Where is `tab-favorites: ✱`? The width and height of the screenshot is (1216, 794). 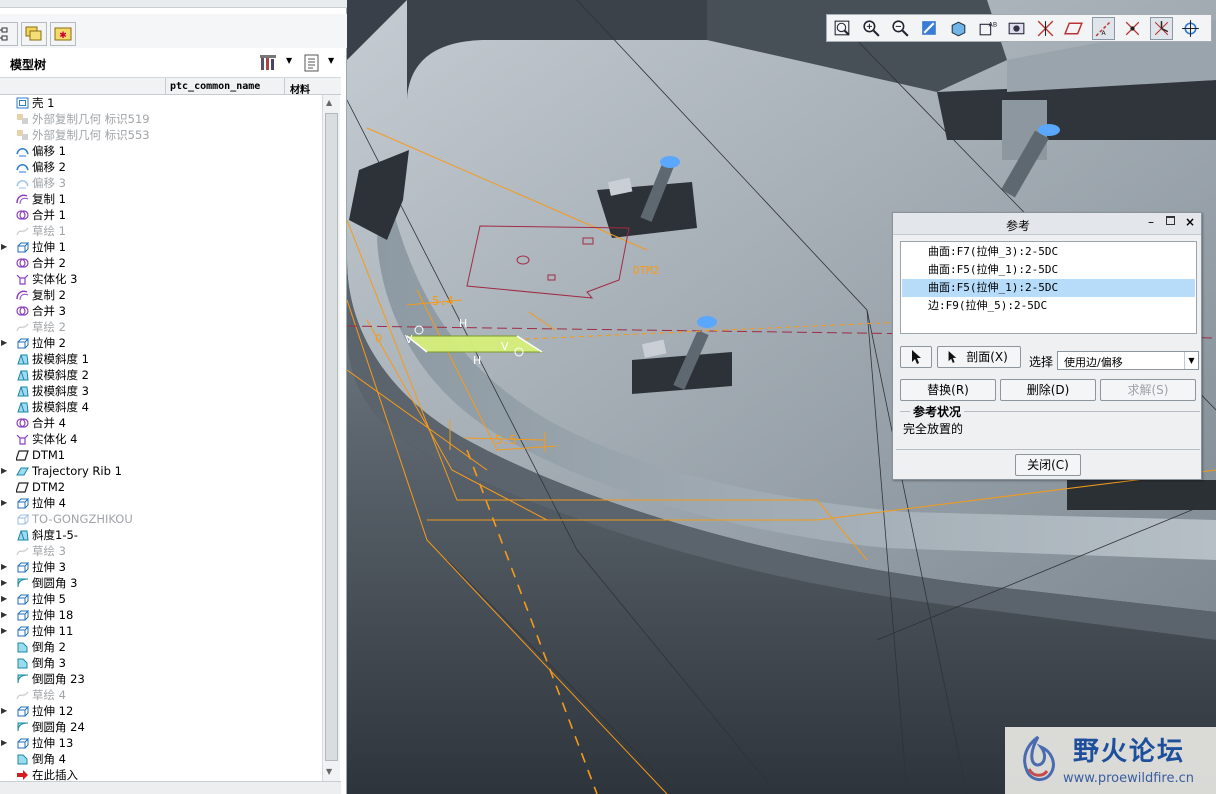
tab-favorites: ✱ is located at coordinates (63, 34).